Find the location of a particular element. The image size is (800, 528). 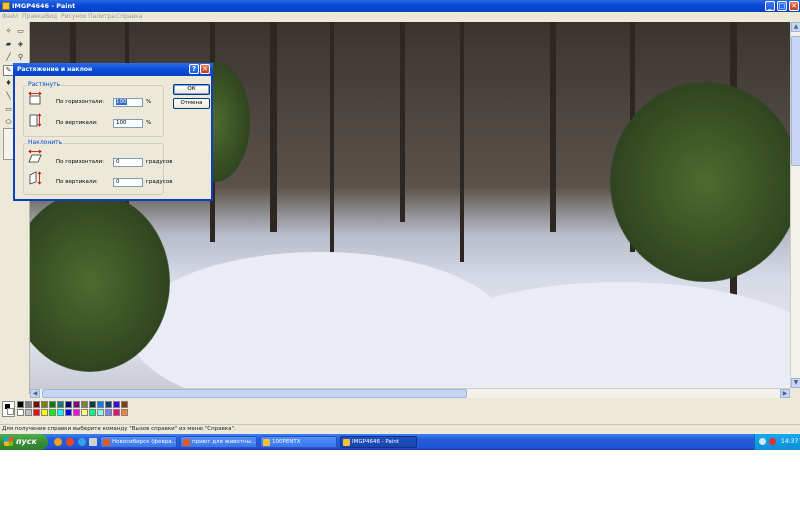

menu-colors: Палитра is located at coordinates (101, 16).